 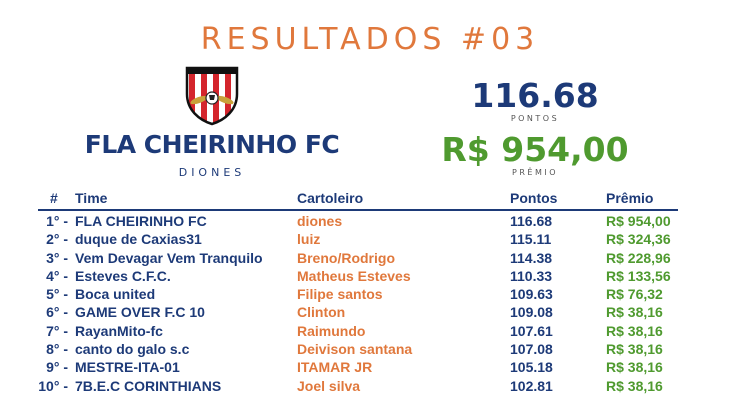 What do you see at coordinates (634, 294) in the screenshot?
I see `row-prize: R$ 76,32` at bounding box center [634, 294].